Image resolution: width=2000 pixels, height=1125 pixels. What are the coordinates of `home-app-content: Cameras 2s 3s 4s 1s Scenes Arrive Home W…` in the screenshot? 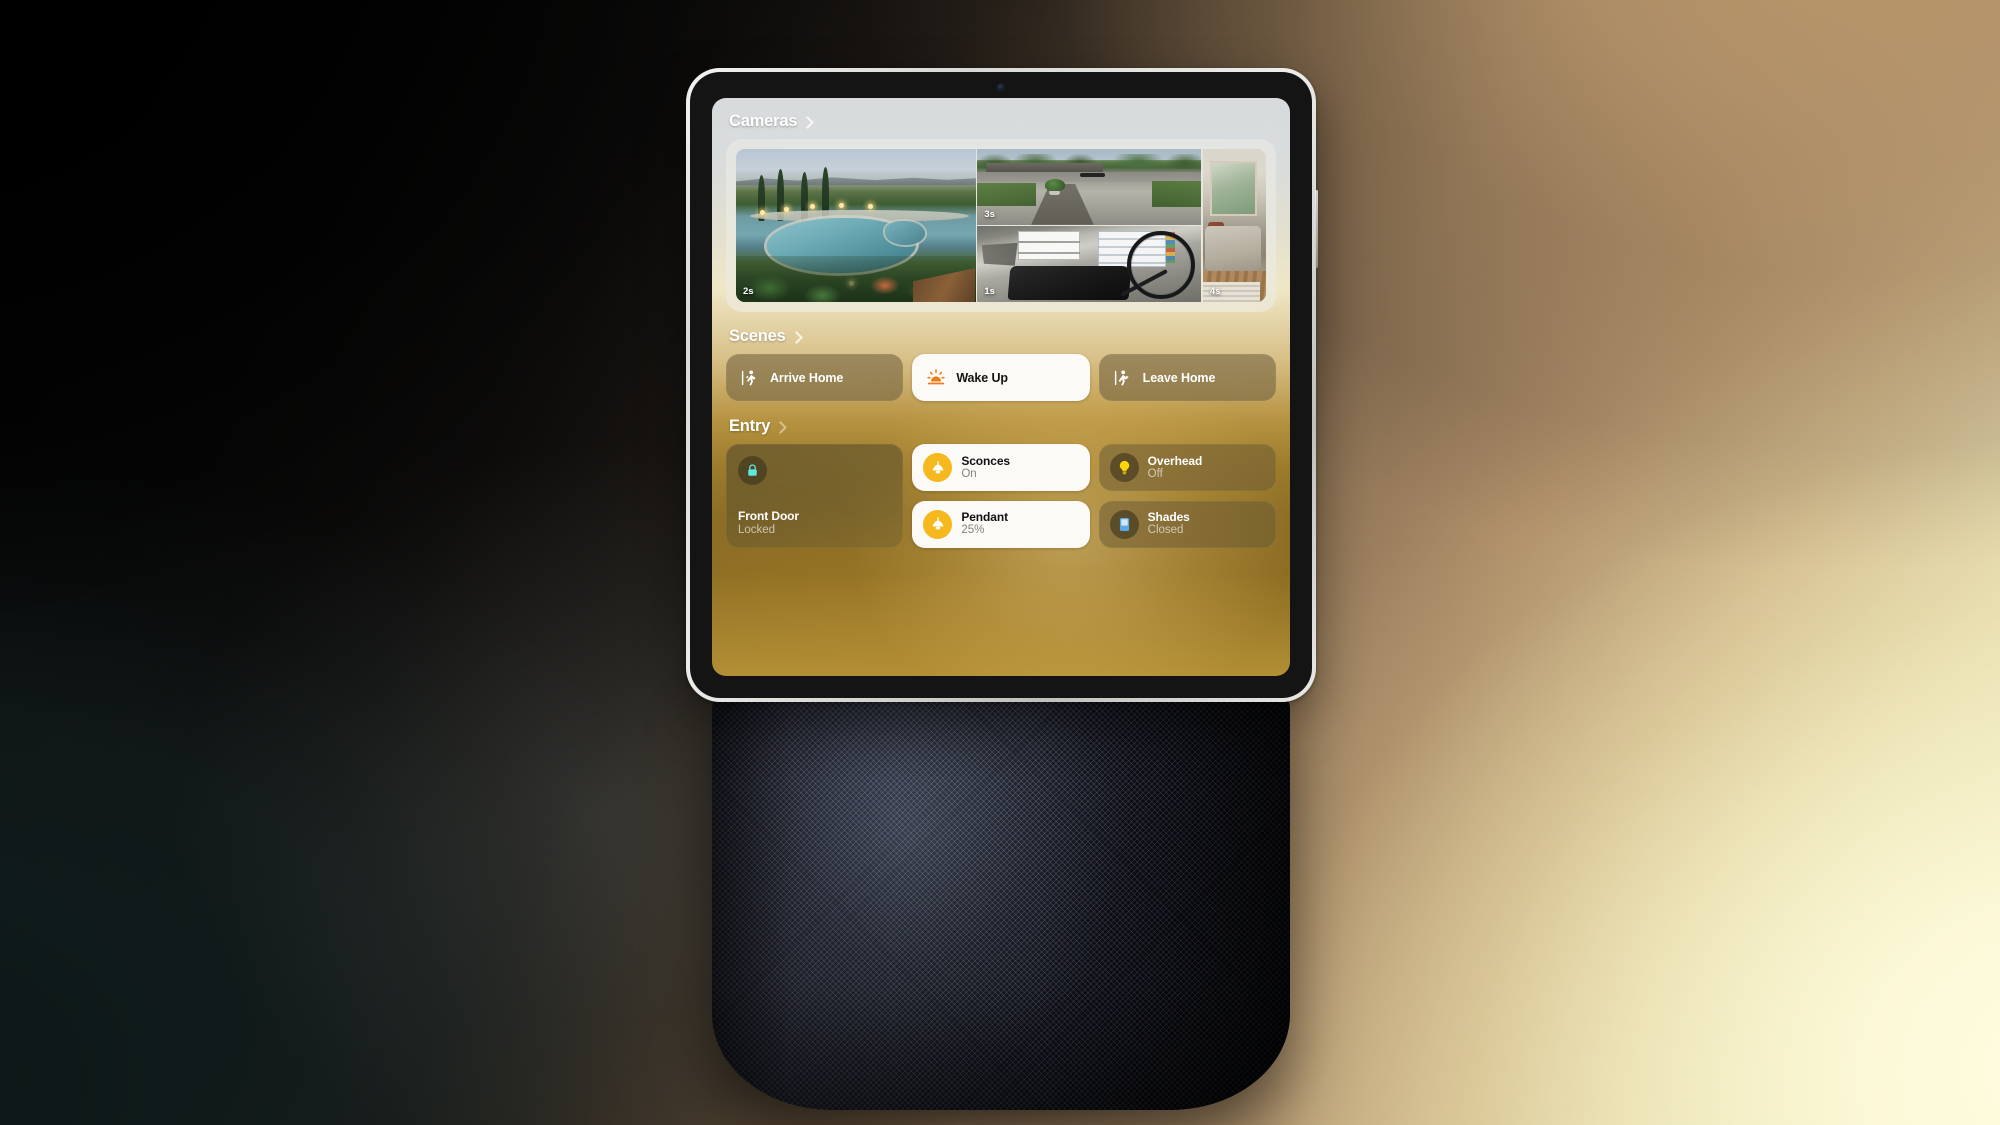 It's located at (1001, 387).